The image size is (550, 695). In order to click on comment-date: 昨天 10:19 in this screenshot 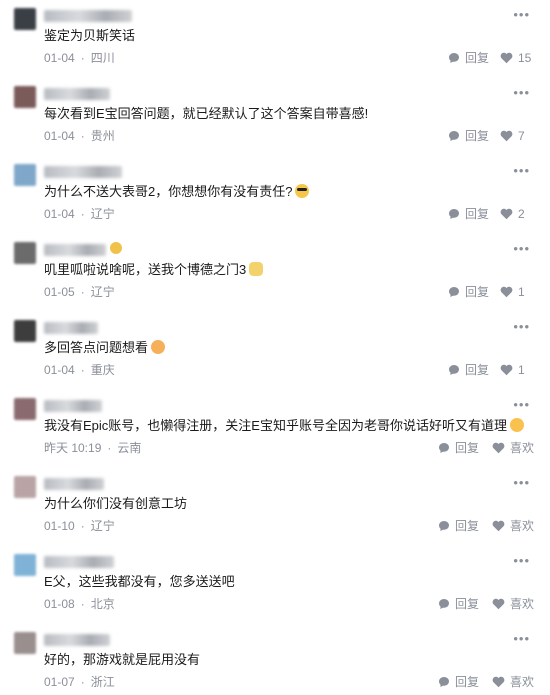, I will do `click(73, 448)`.